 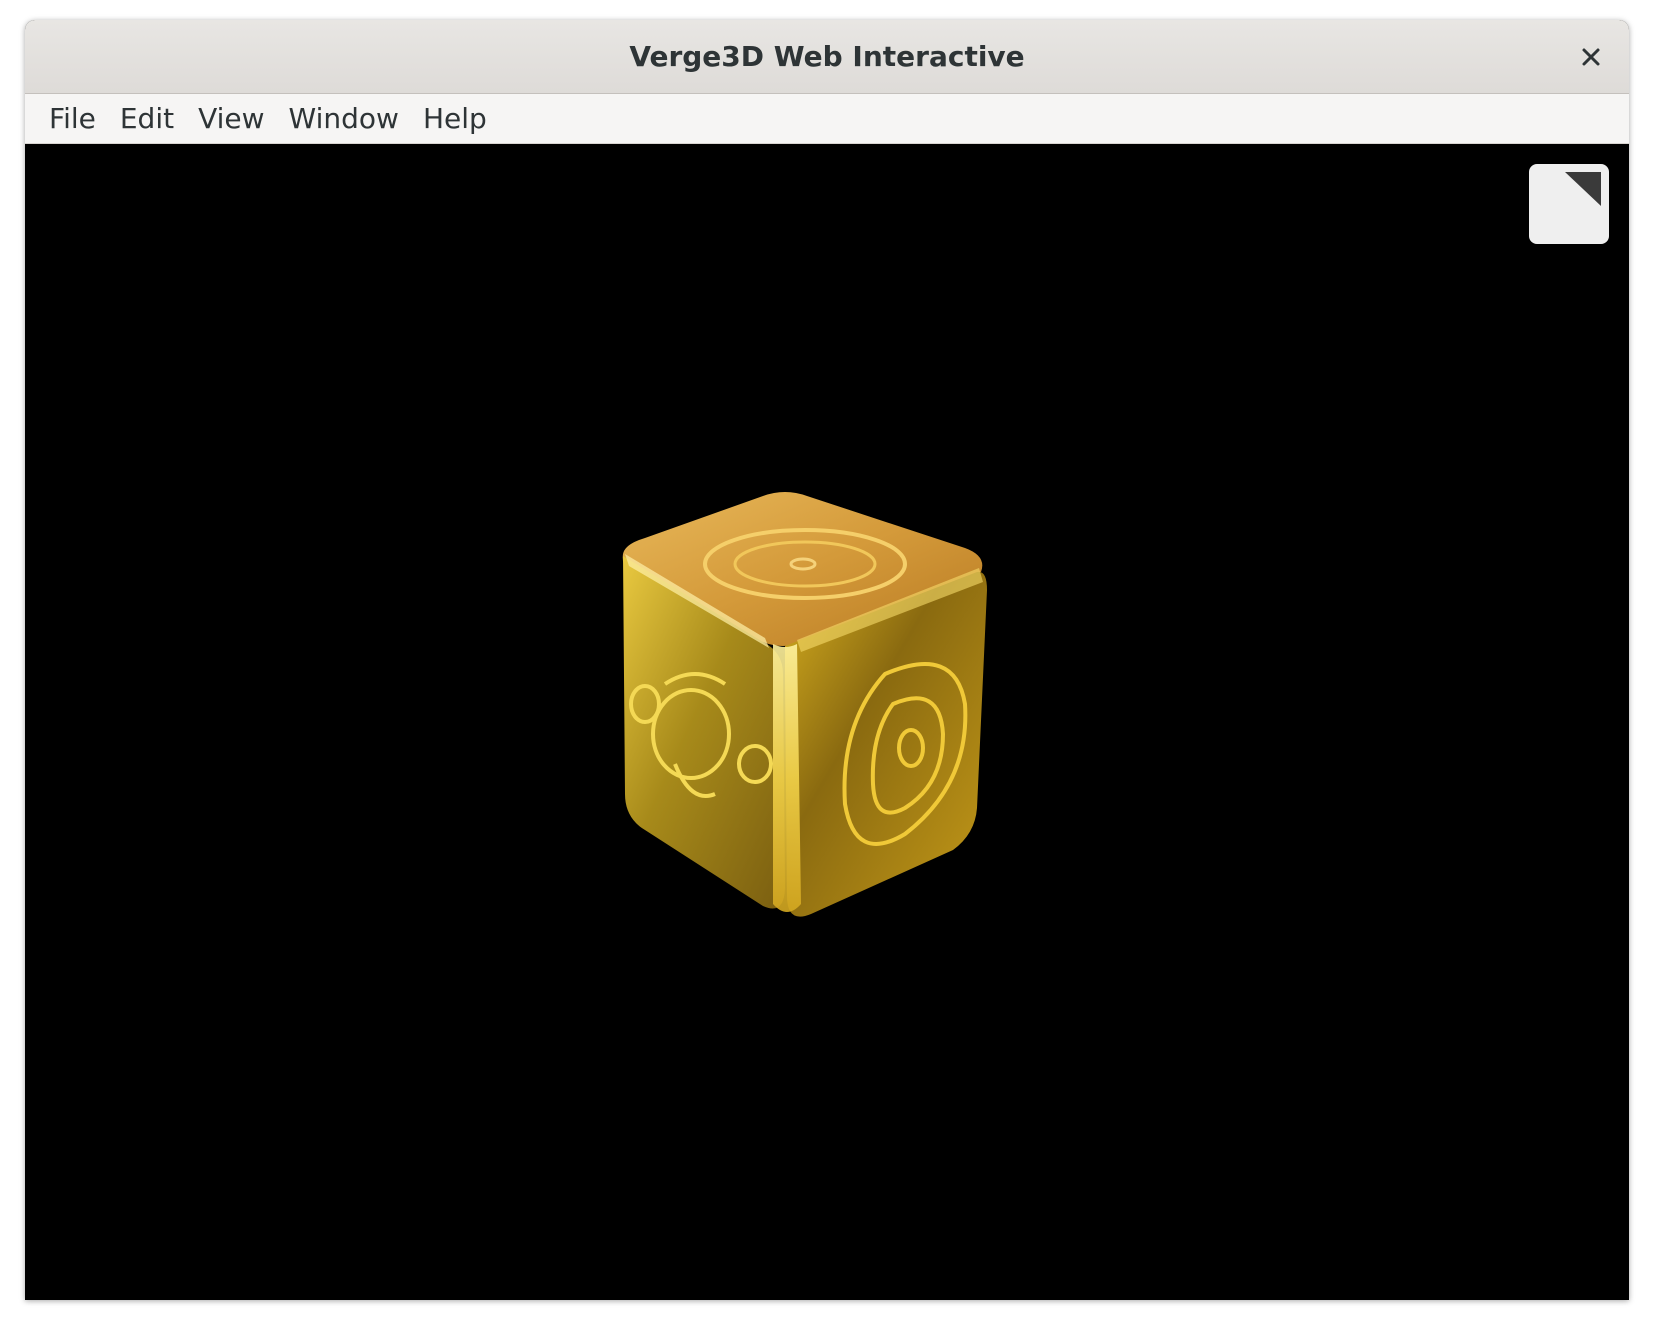 I want to click on menu-window: Window, so click(x=344, y=118).